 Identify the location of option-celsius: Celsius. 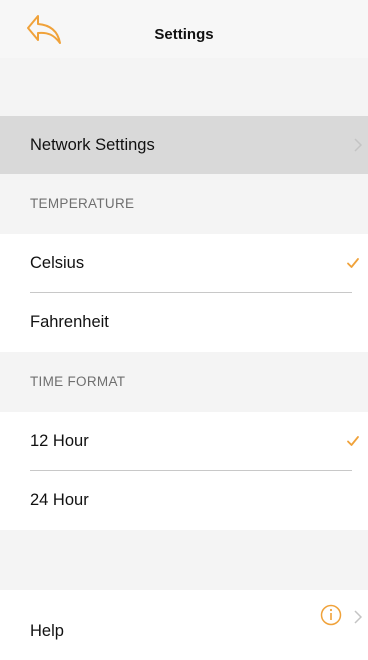
(184, 263).